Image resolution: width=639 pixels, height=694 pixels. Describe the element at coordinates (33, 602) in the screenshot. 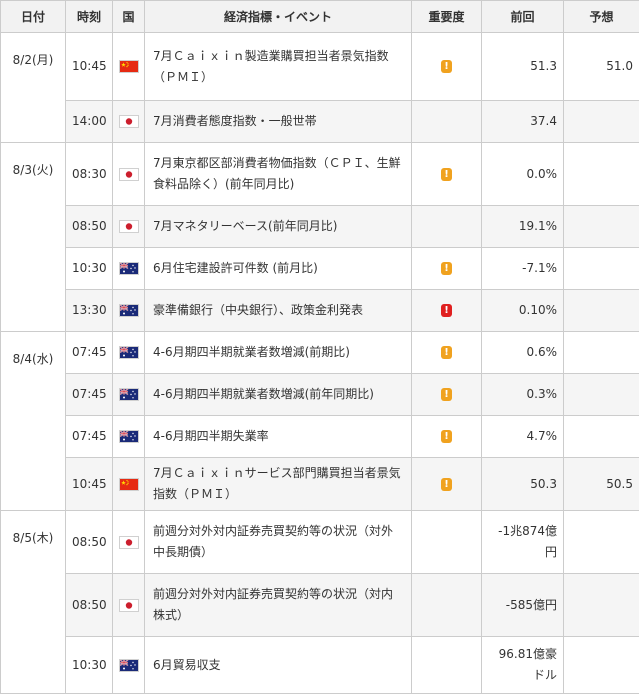

I see `date-cell: 8/5(木)` at that location.